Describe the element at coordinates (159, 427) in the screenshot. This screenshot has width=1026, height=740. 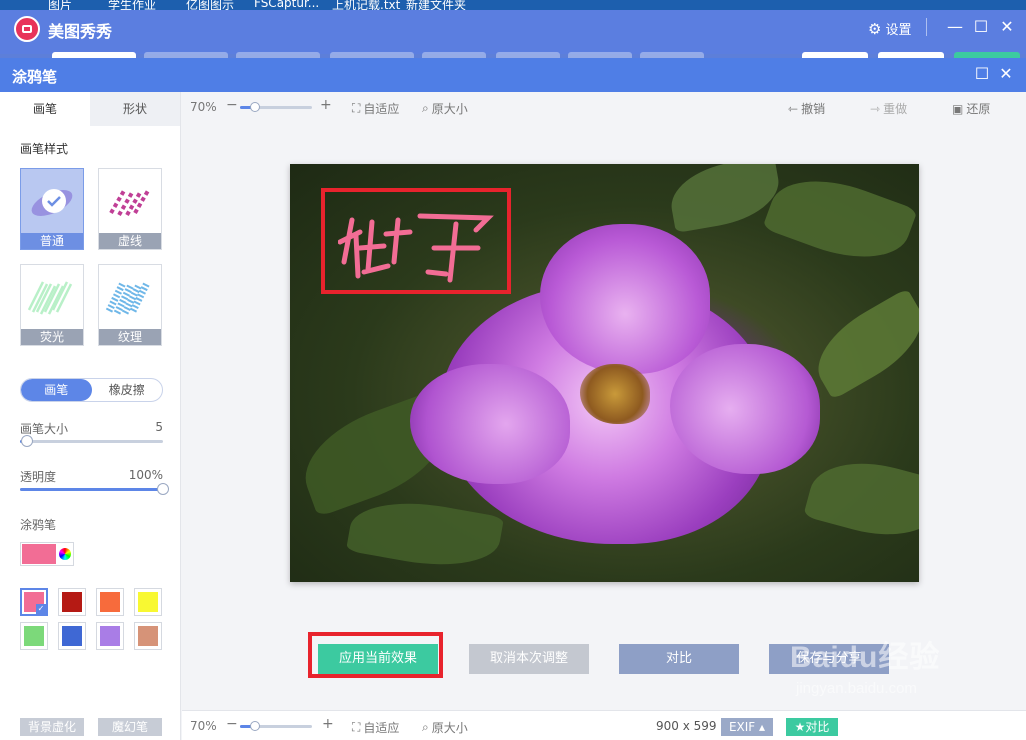
I see `brush-size-value: 5` at that location.